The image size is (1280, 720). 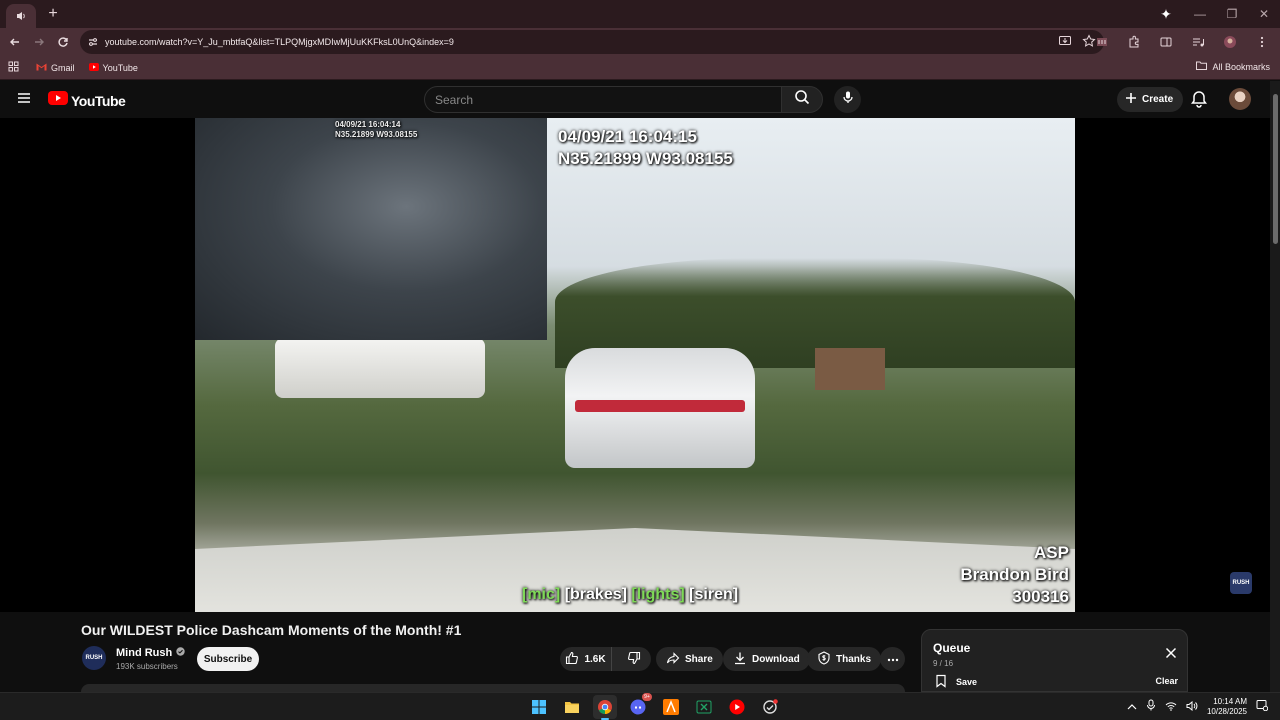 What do you see at coordinates (699, 659) in the screenshot?
I see `share-label: Share` at bounding box center [699, 659].